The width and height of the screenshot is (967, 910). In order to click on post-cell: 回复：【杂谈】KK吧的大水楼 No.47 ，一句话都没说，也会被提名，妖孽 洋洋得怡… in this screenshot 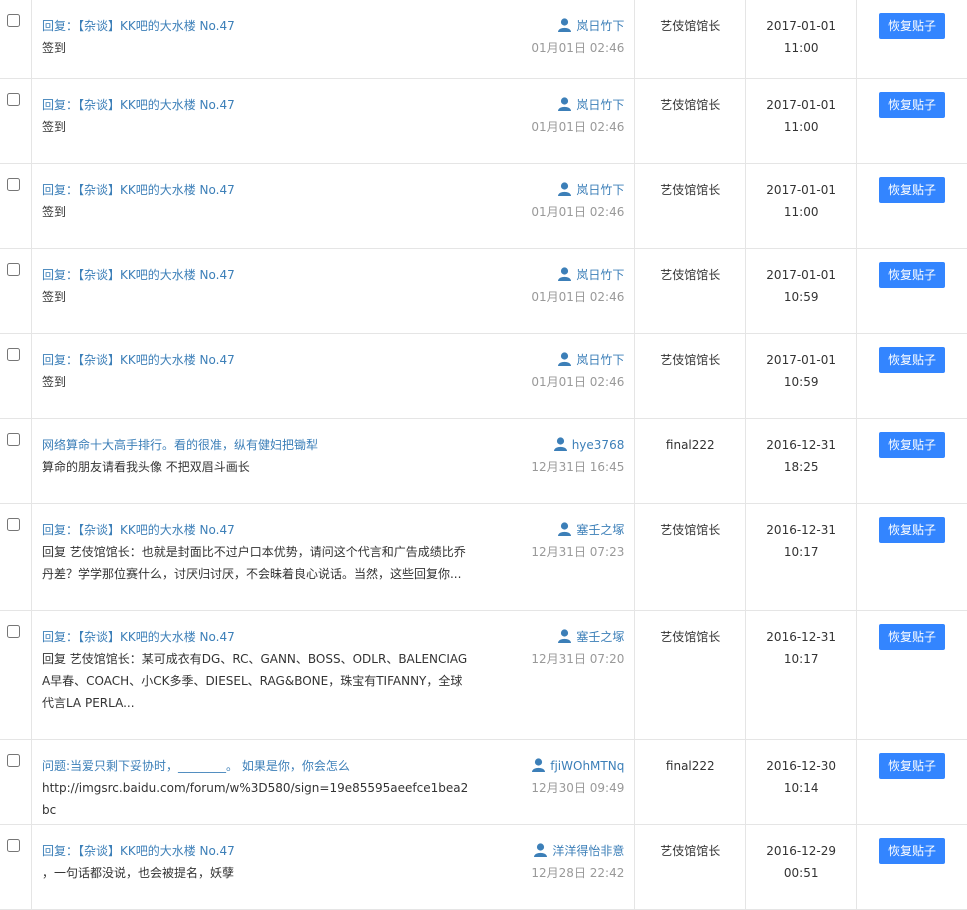, I will do `click(334, 867)`.